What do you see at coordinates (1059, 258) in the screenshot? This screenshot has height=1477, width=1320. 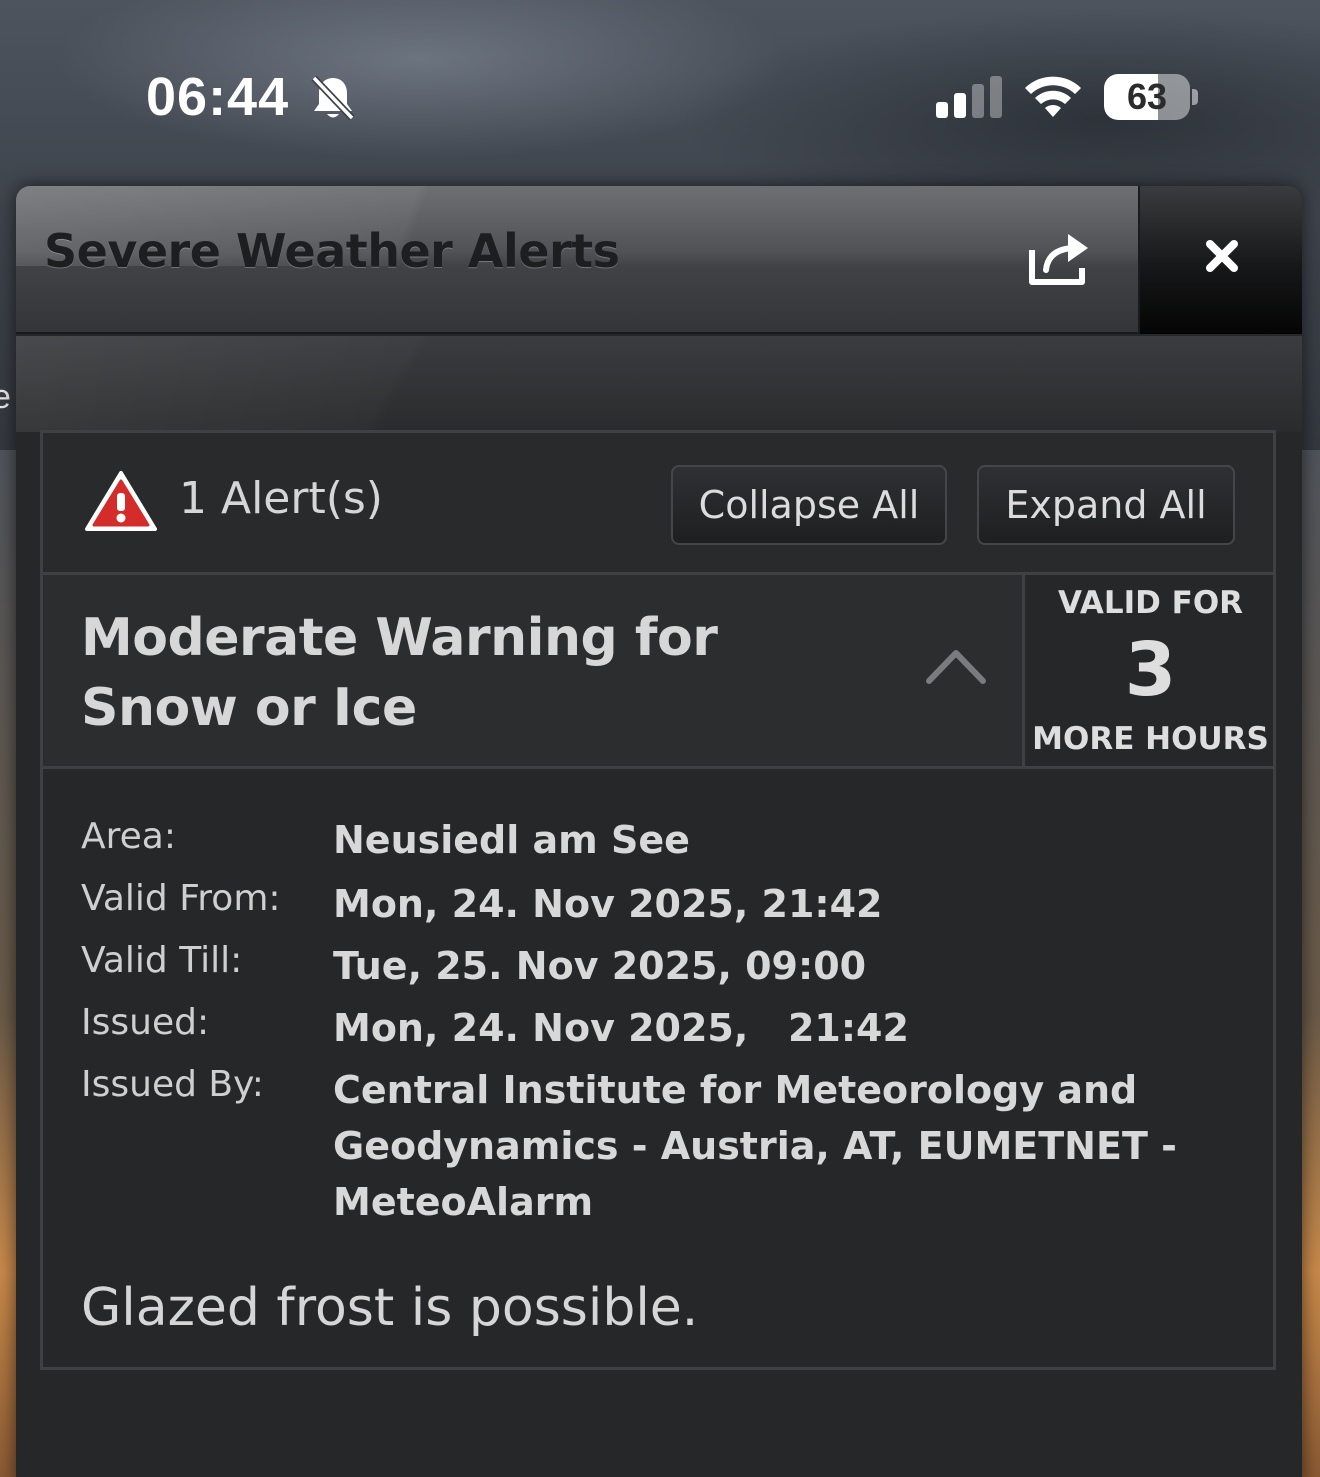 I see `share-button` at bounding box center [1059, 258].